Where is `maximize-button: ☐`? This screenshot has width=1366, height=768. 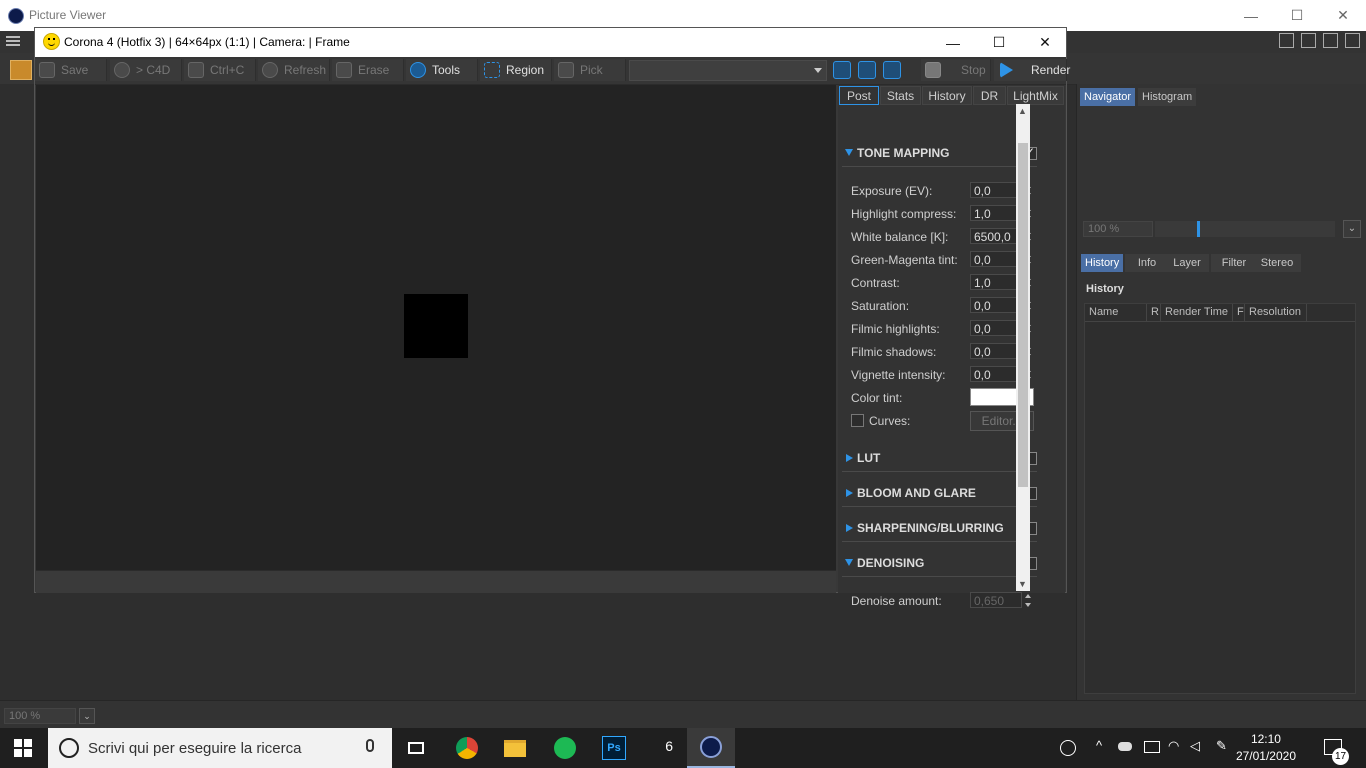 maximize-button: ☐ is located at coordinates (1297, 15).